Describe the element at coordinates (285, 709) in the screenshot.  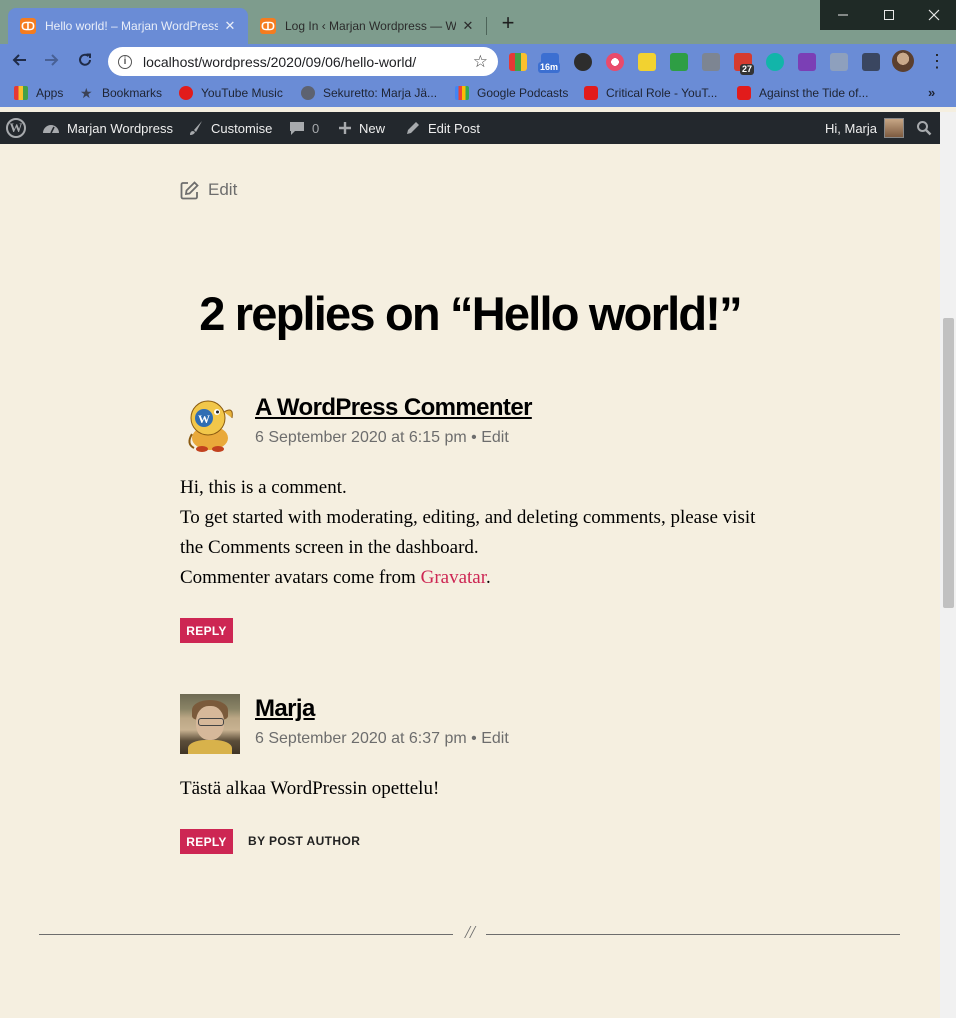
I see `comment-author-link: Marja` at that location.